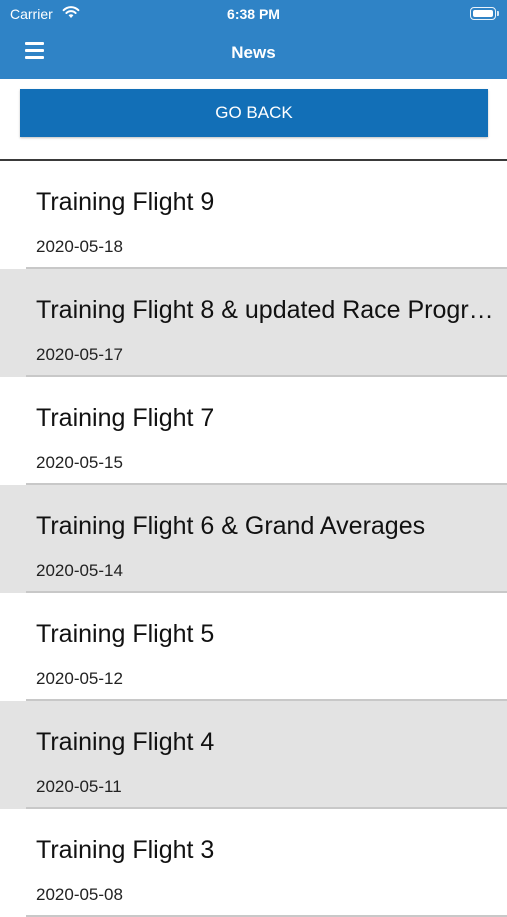 This screenshot has height=917, width=507. Describe the element at coordinates (253, 39) in the screenshot. I see `app-header: Carrier 6:38 PM News` at that location.